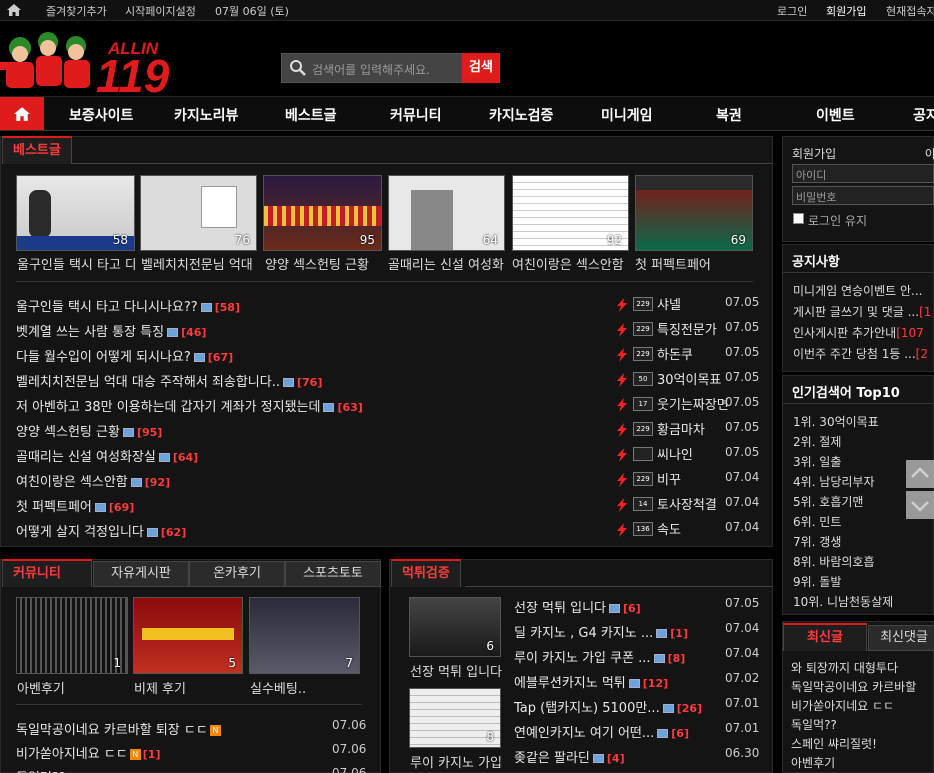 The width and height of the screenshot is (934, 773). What do you see at coordinates (817, 521) in the screenshot?
I see `popular-keyword: 6위. 민트` at bounding box center [817, 521].